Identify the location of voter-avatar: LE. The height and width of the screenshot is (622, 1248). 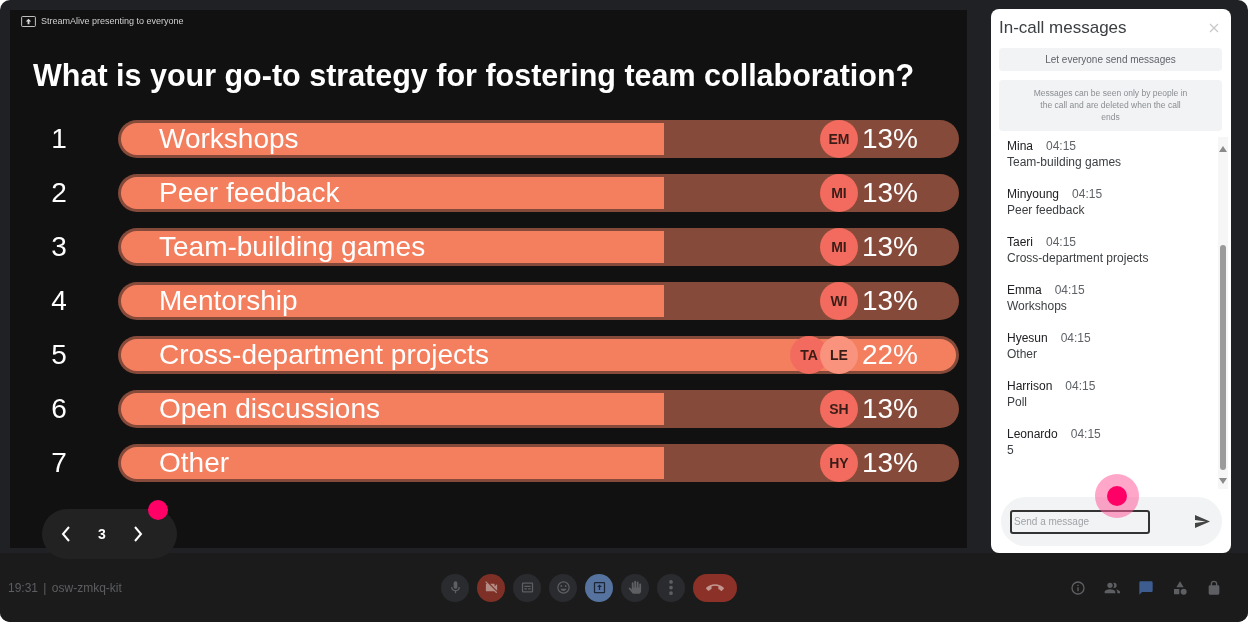
(838, 355).